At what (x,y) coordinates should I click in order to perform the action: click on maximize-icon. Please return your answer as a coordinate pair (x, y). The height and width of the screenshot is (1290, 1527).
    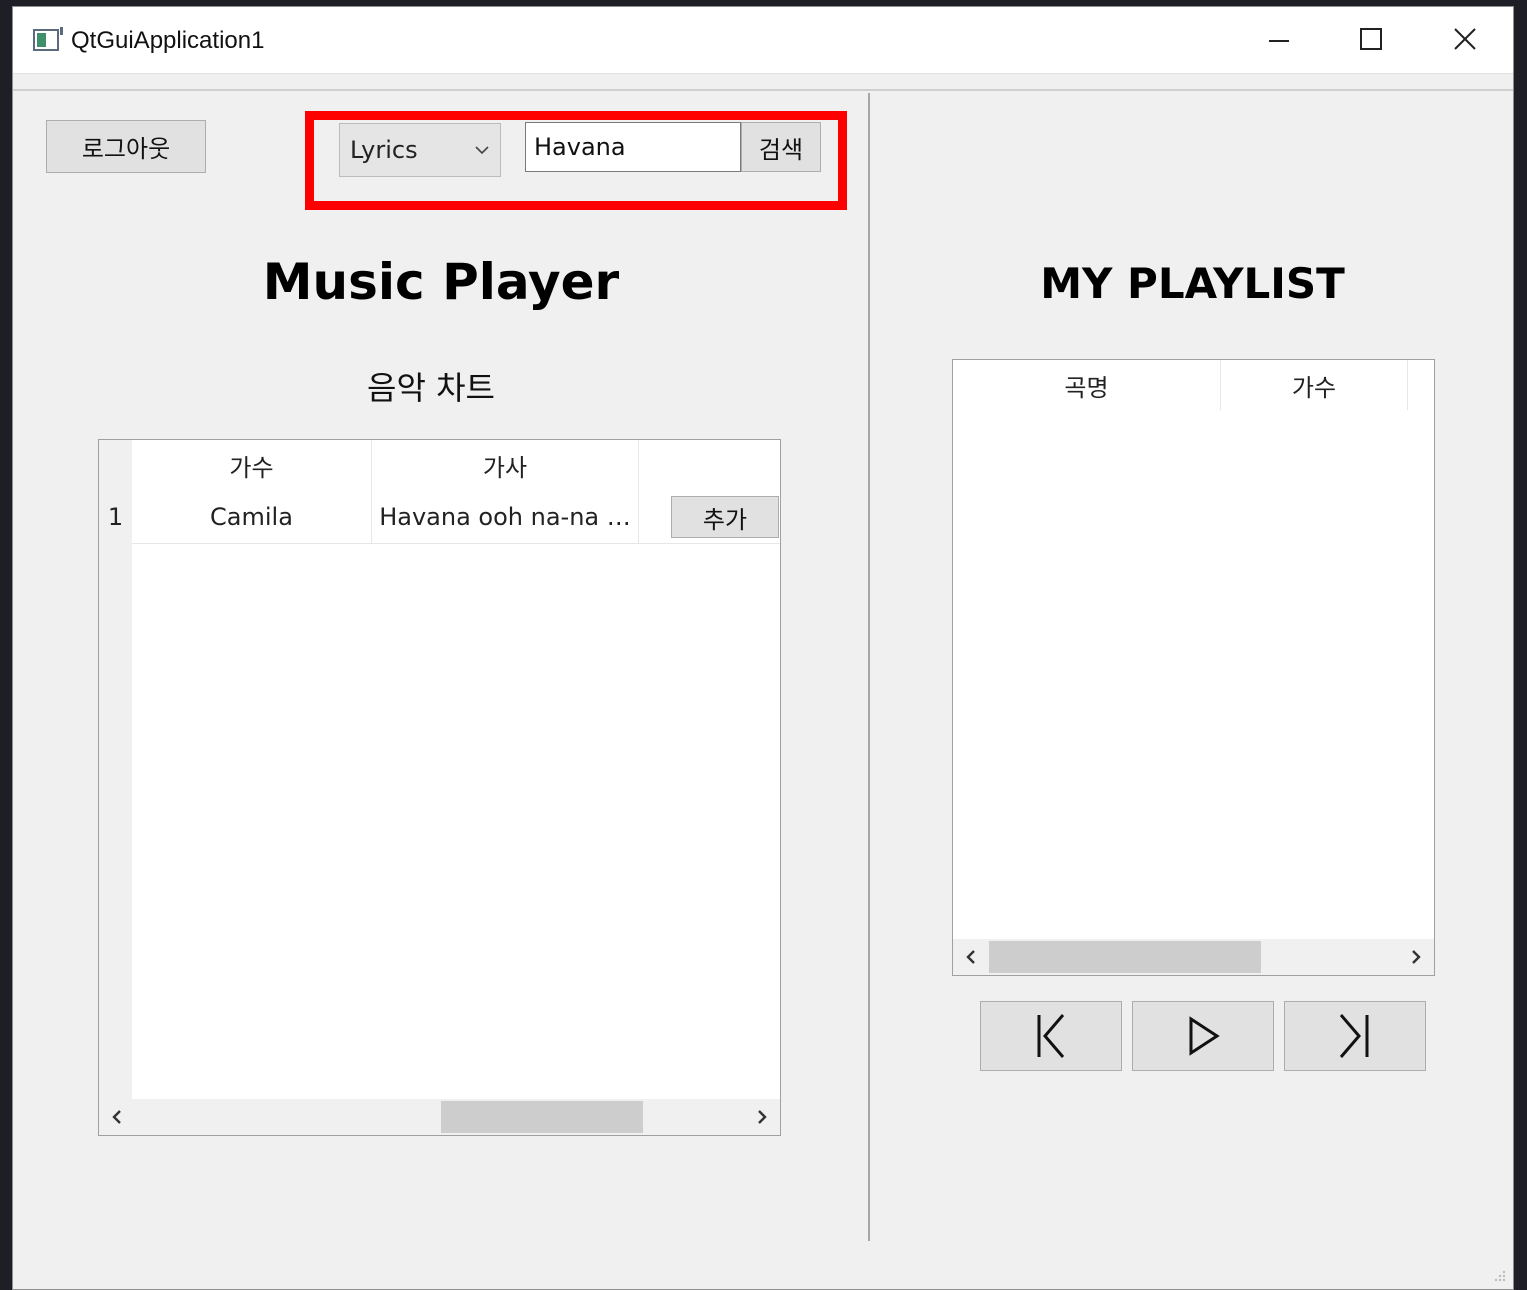
    Looking at the image, I should click on (1371, 39).